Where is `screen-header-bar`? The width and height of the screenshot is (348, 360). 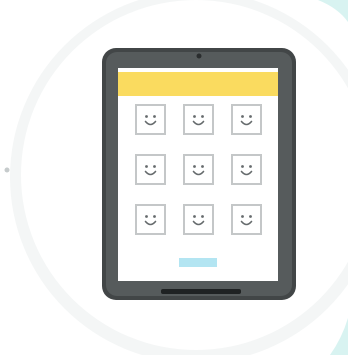
screen-header-bar is located at coordinates (198, 84).